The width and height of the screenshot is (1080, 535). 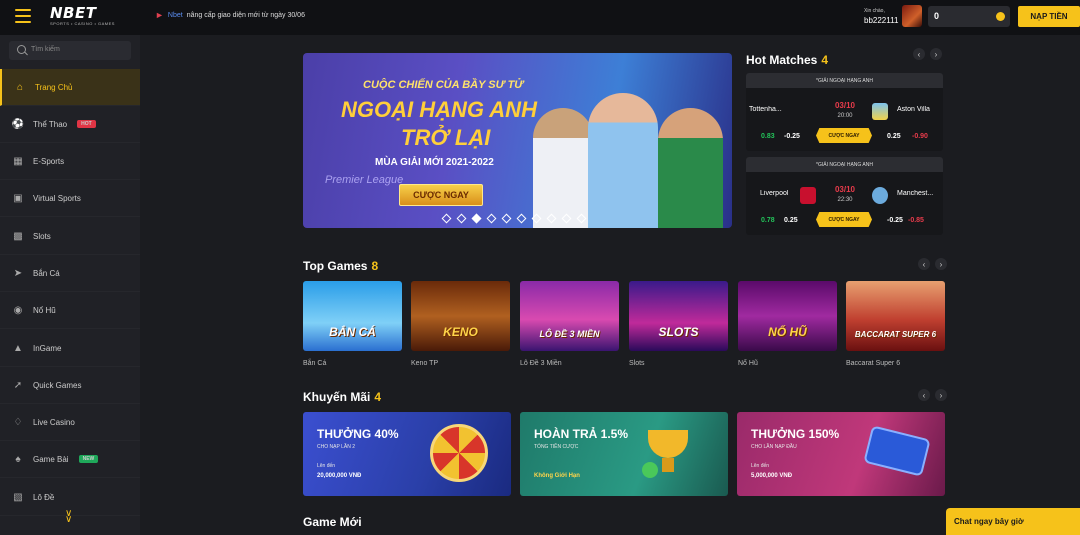 What do you see at coordinates (159, 15) in the screenshot?
I see `megaphone-icon: ►` at bounding box center [159, 15].